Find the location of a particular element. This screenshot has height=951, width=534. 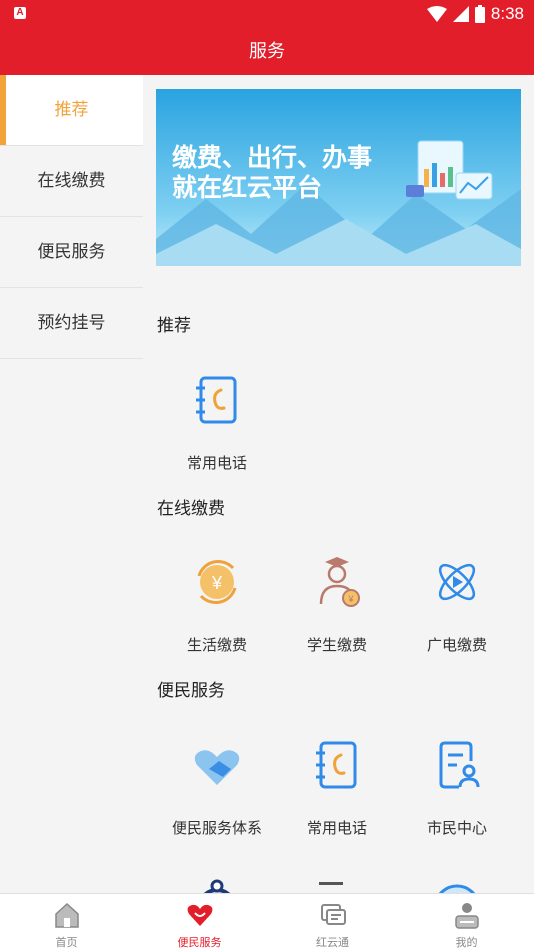

heart-hands-icon is located at coordinates (217, 767).